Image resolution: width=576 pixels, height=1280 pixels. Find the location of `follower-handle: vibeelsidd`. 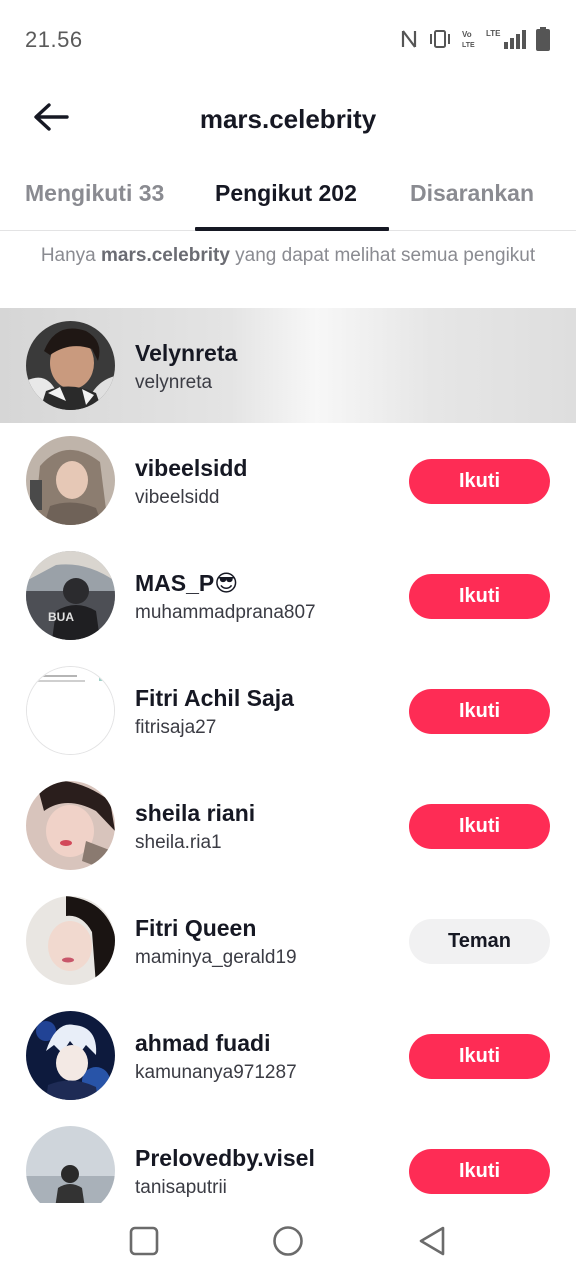

follower-handle: vibeelsidd is located at coordinates (177, 497).